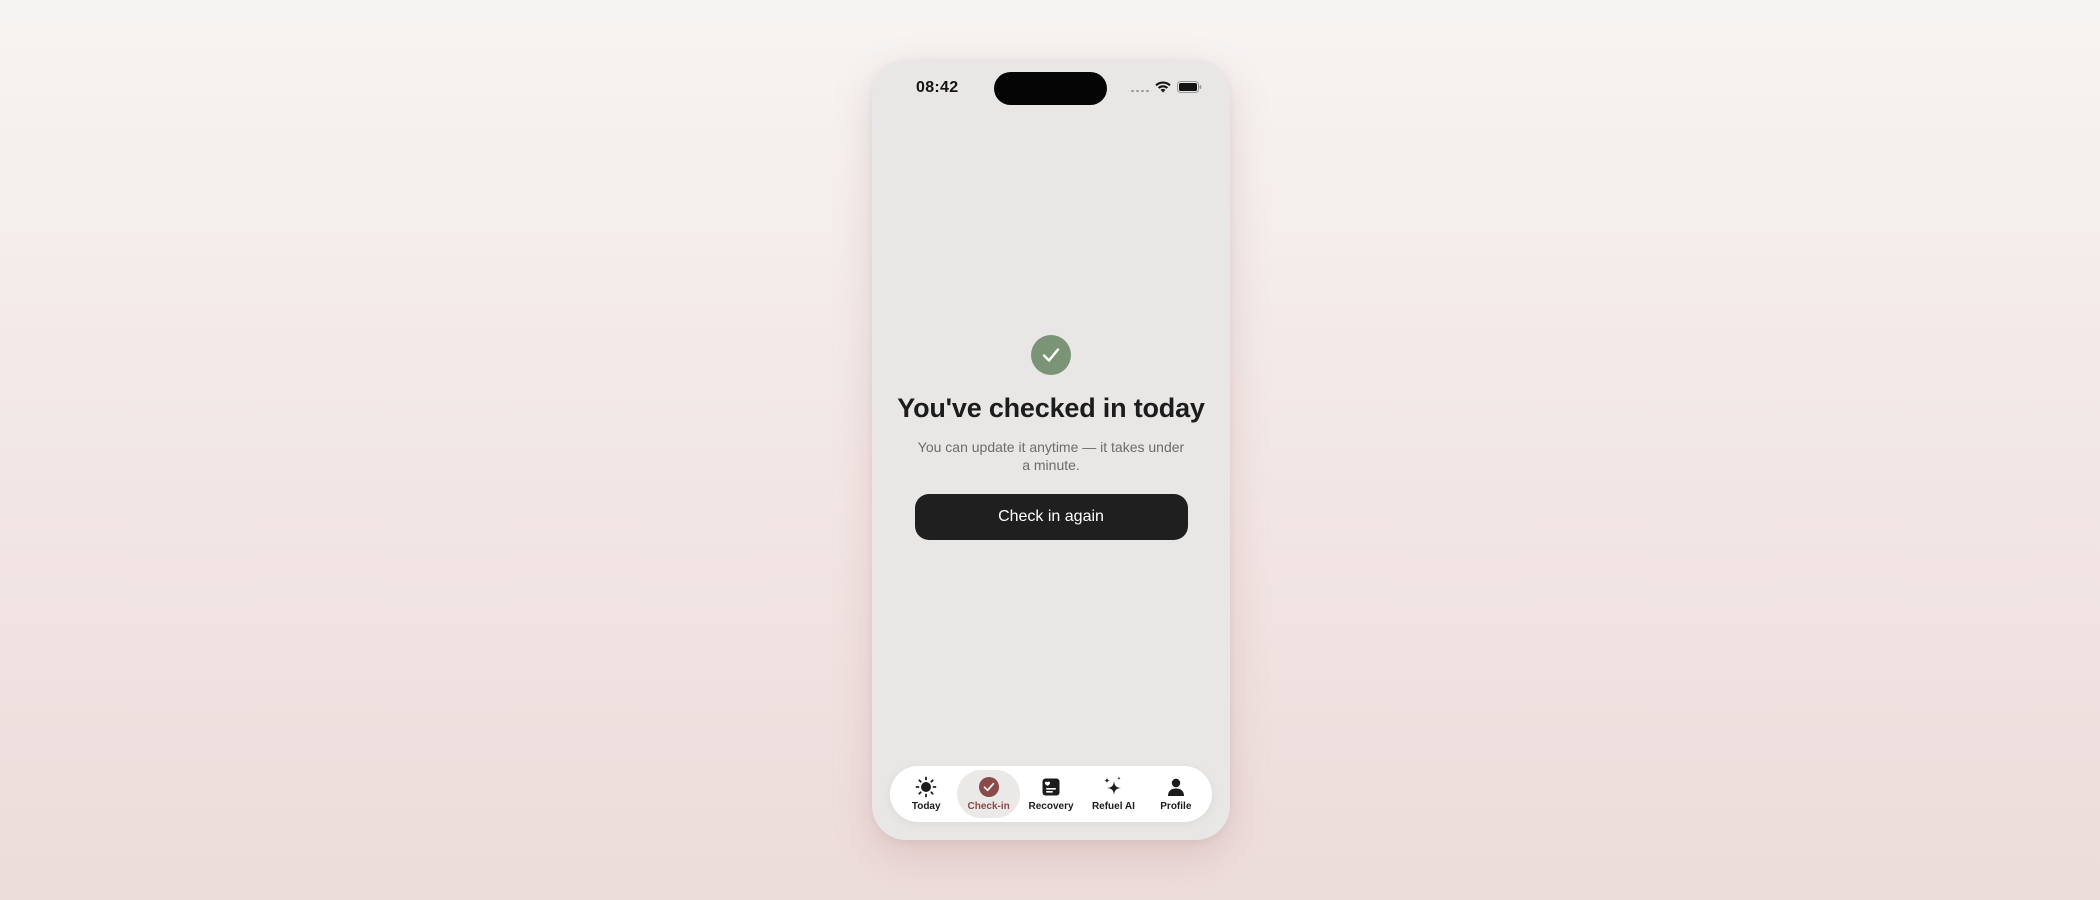 Image resolution: width=2100 pixels, height=900 pixels. I want to click on tab-recovery: Recovery, so click(1051, 794).